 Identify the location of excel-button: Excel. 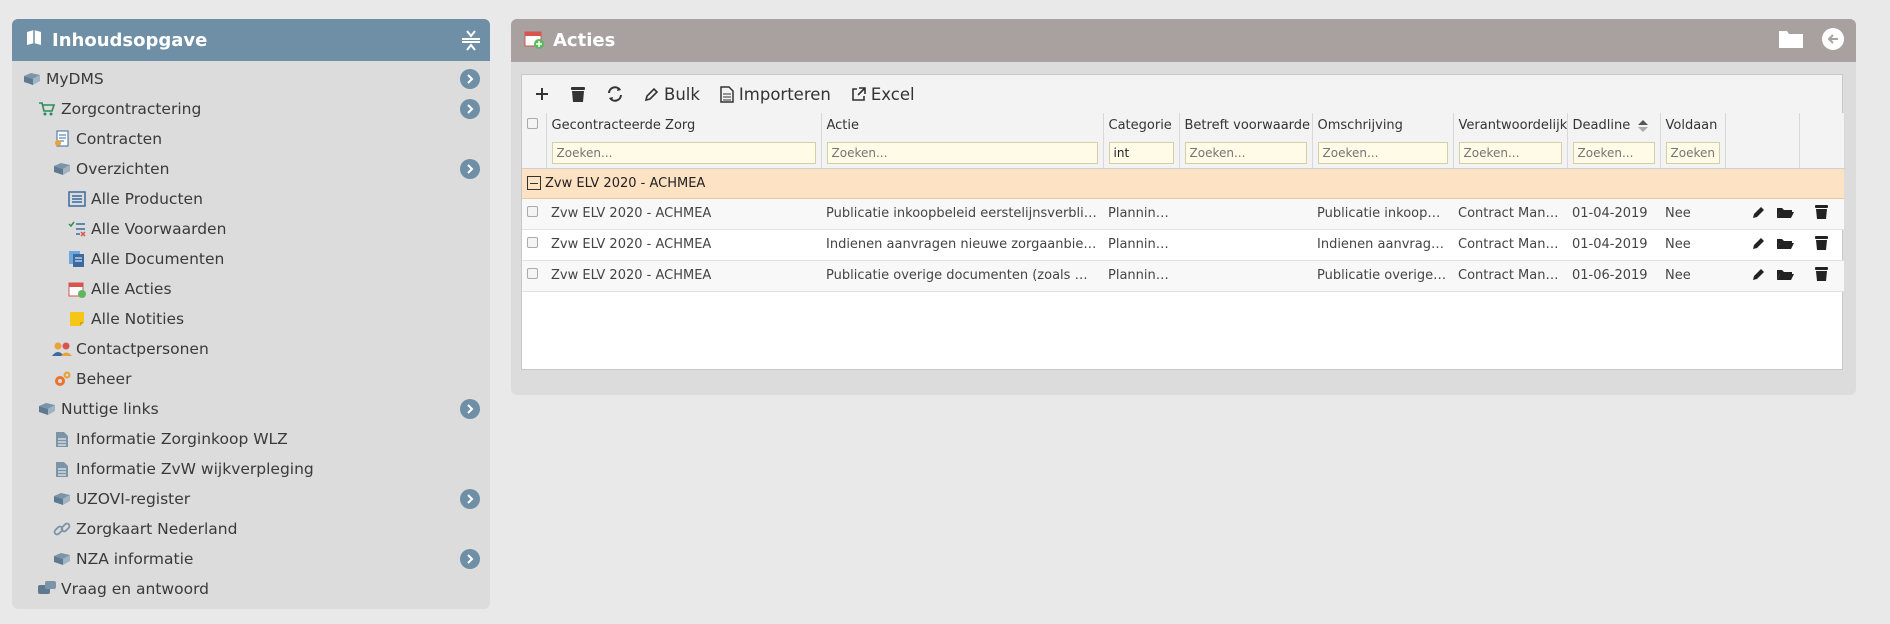
(883, 94).